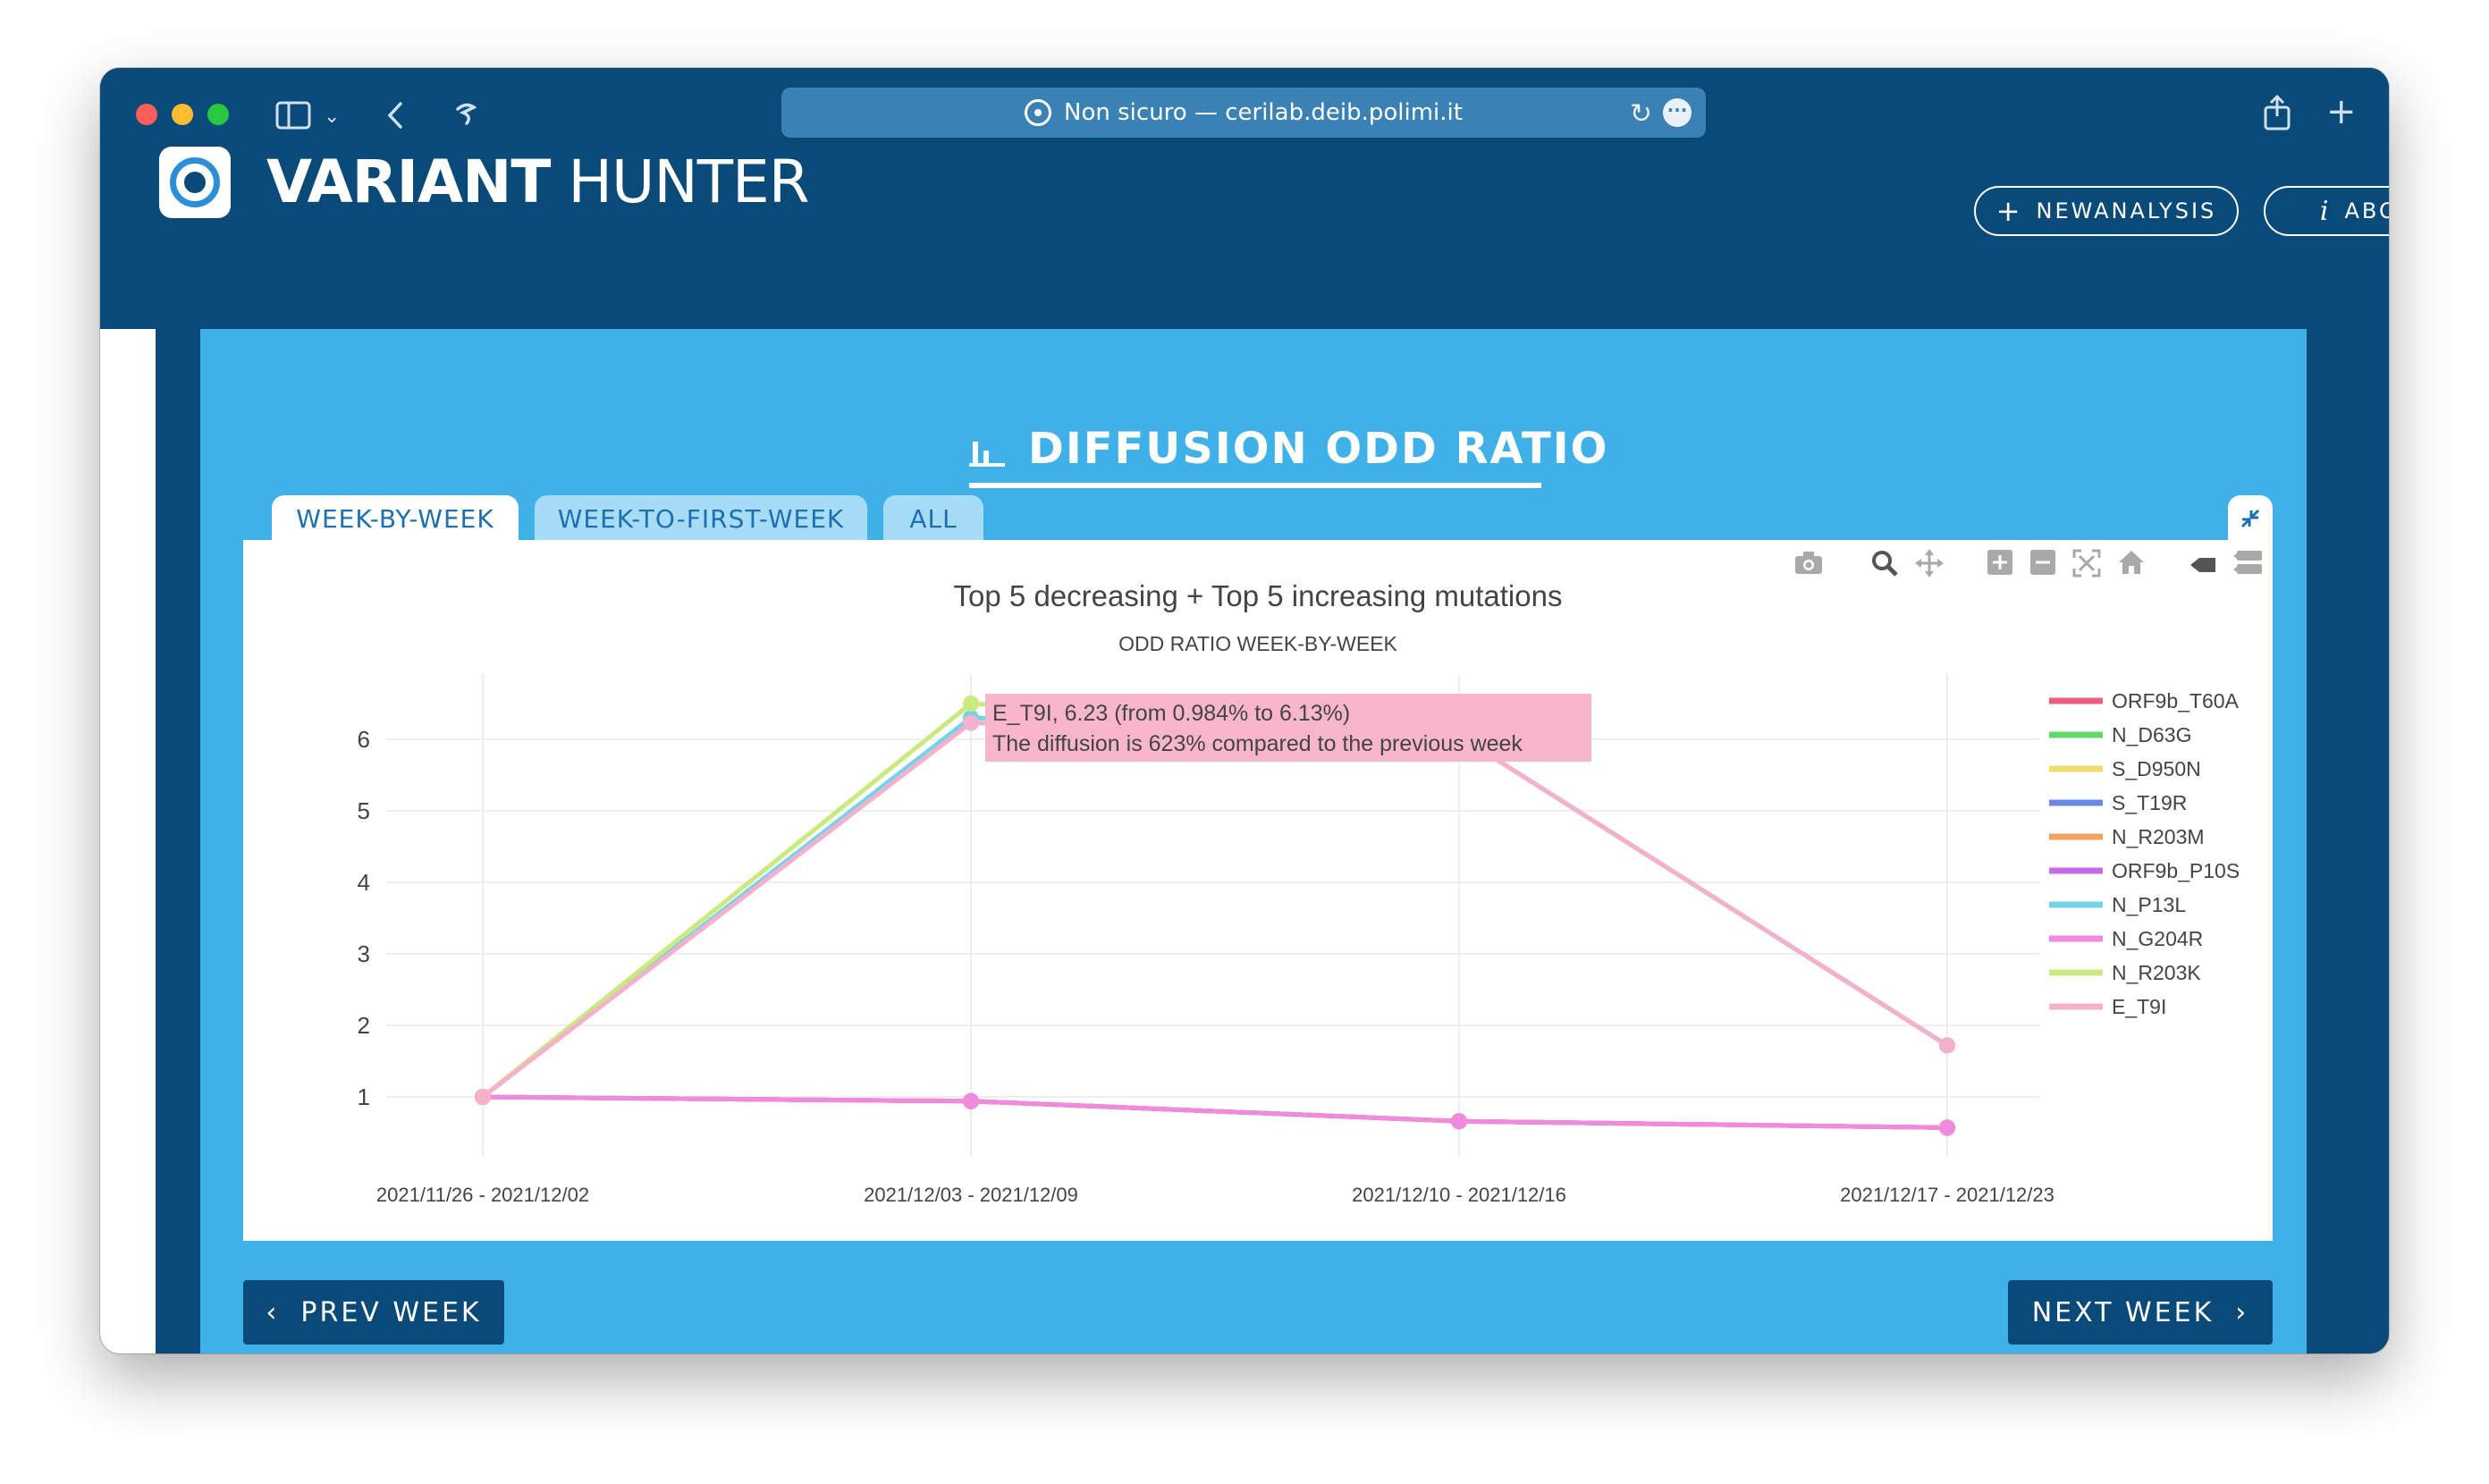 This screenshot has height=1484, width=2489. I want to click on next-week-label: NEXT WEEK, so click(2123, 1312).